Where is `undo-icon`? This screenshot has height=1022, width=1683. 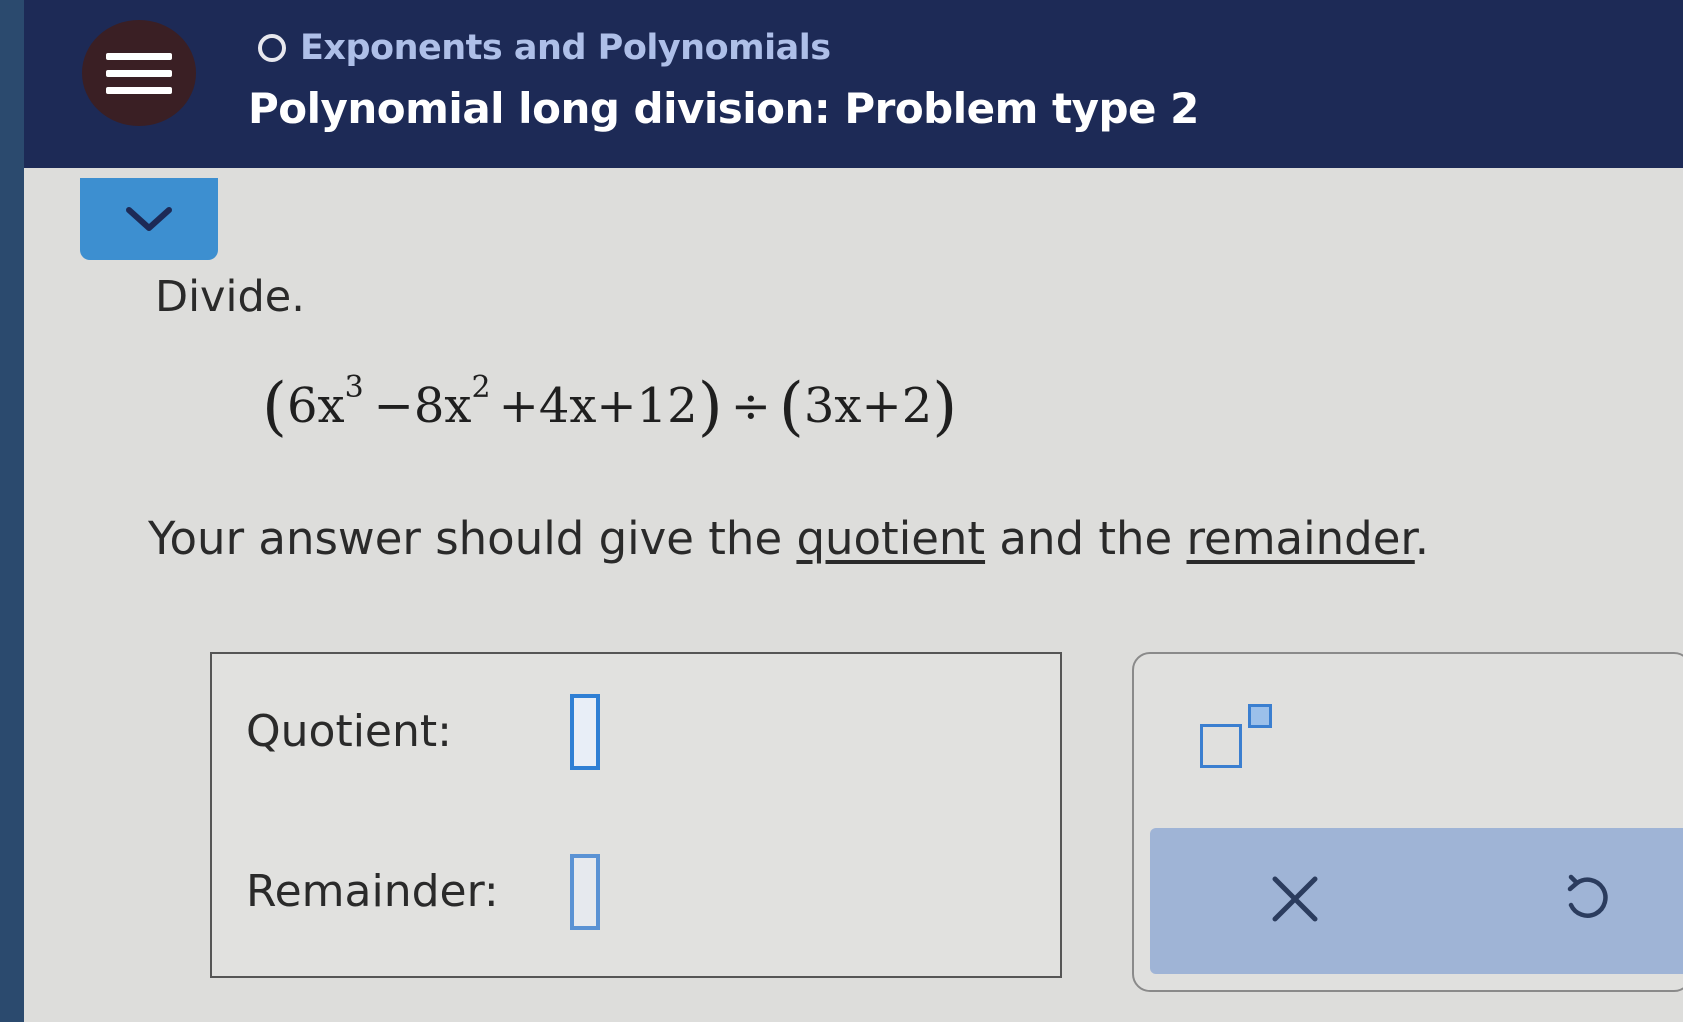 undo-icon is located at coordinates (1587, 896).